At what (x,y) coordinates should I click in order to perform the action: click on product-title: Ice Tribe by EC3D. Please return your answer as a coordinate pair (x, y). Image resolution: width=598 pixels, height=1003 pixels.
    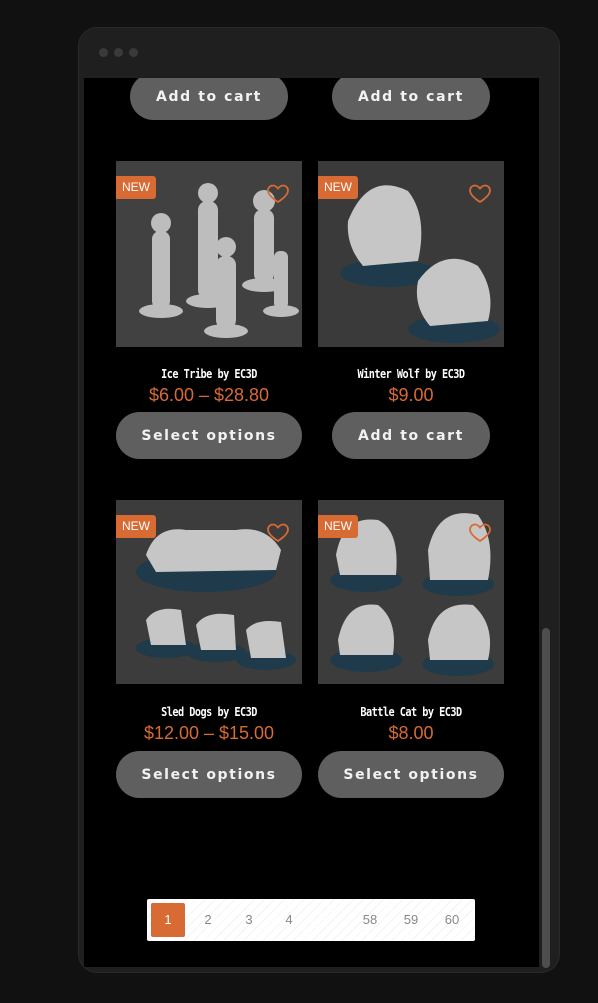
    Looking at the image, I should click on (209, 374).